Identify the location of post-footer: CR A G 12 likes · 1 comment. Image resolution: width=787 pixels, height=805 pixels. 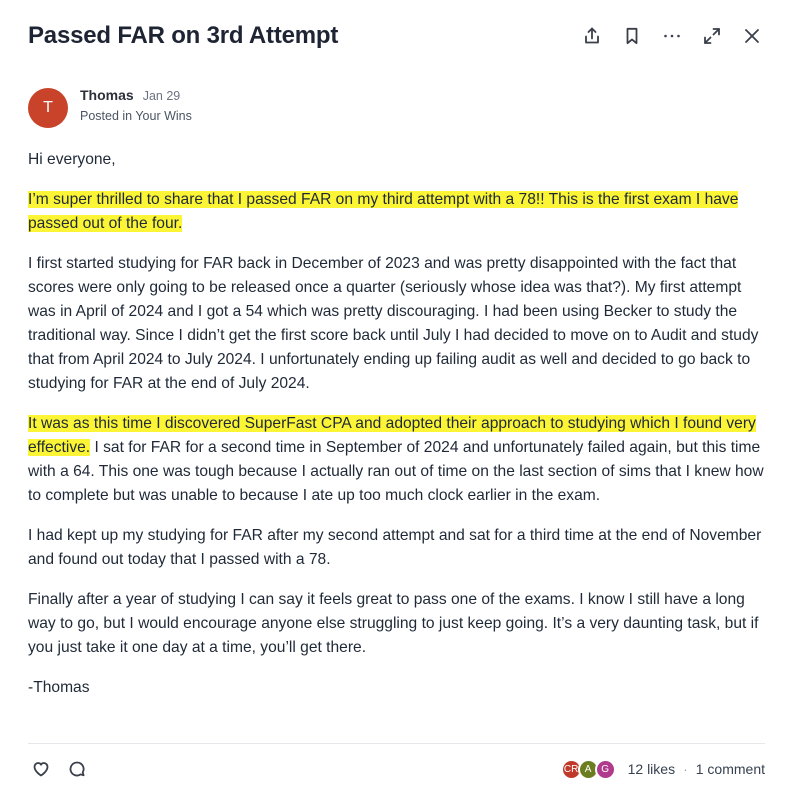
(397, 769).